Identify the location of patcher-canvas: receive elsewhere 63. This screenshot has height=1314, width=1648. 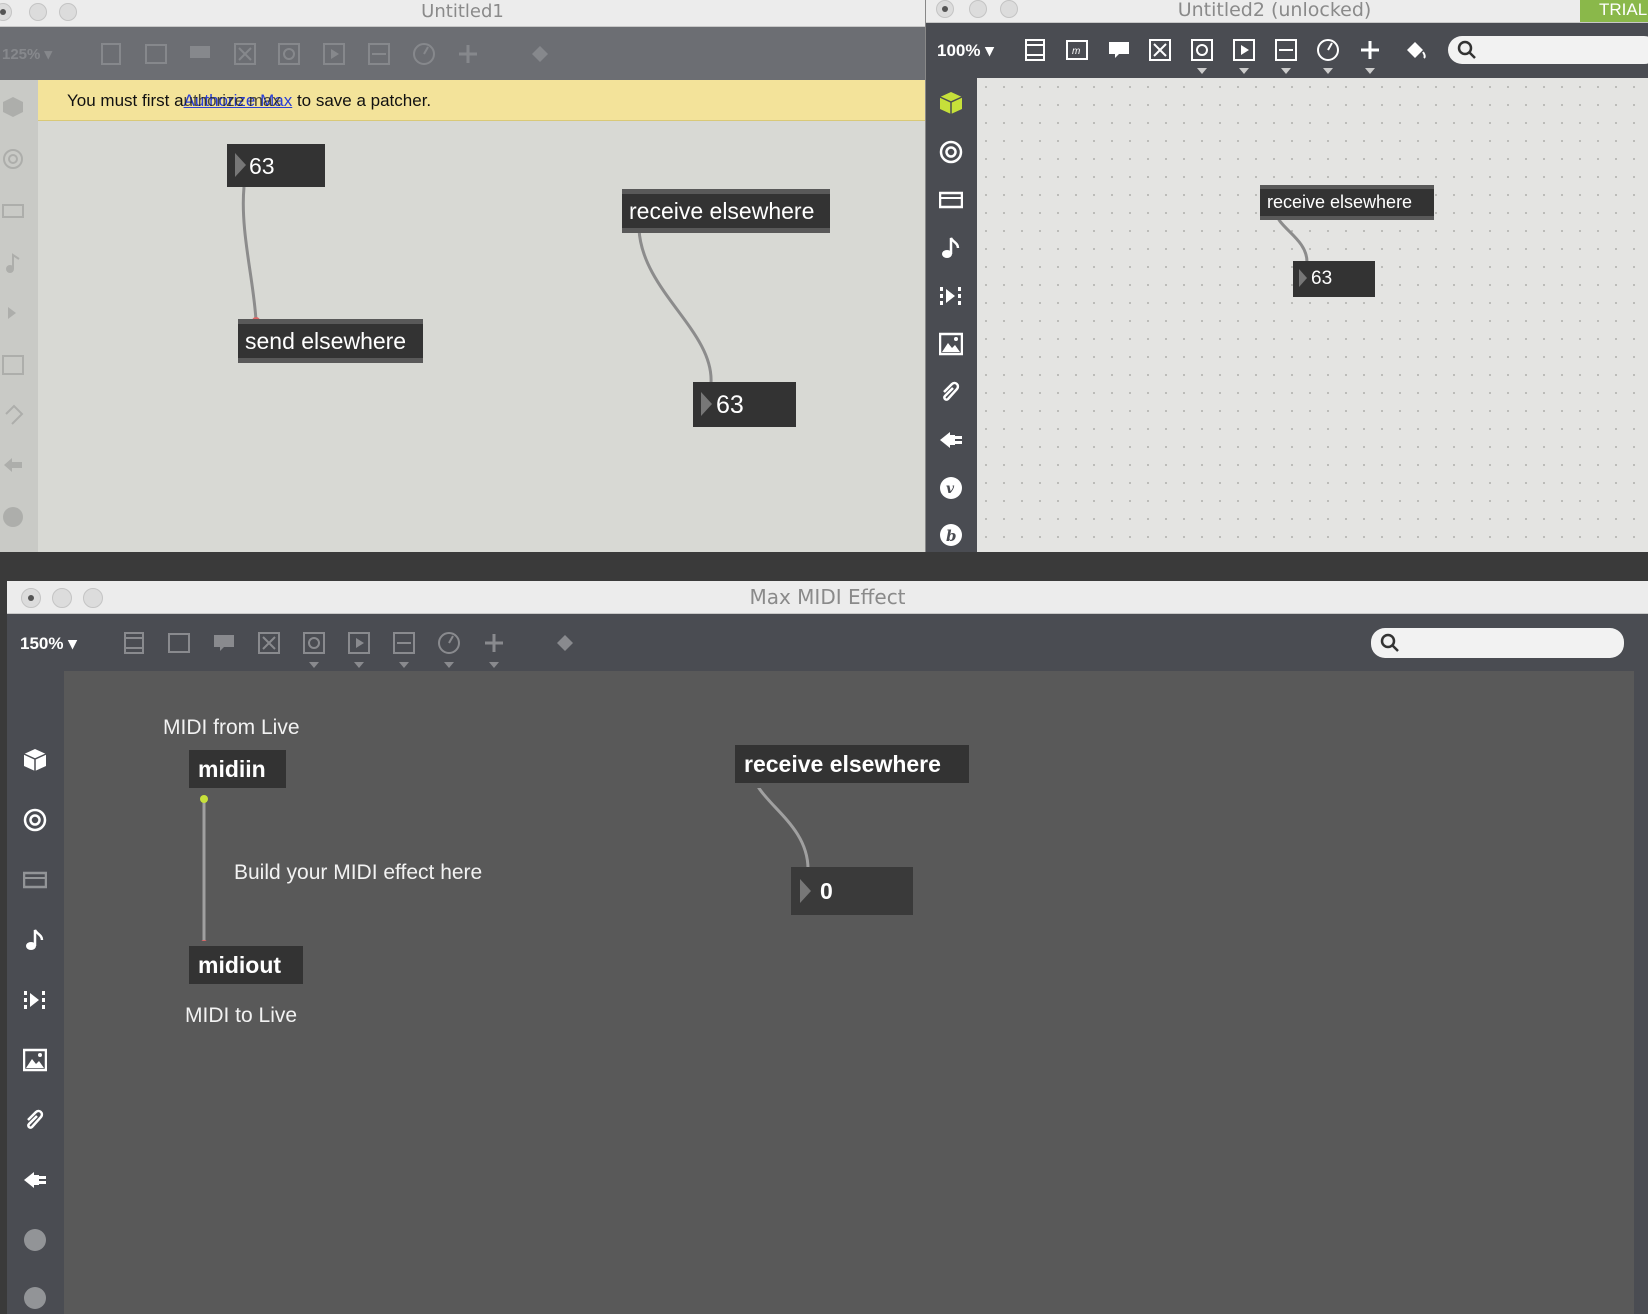
(1312, 315).